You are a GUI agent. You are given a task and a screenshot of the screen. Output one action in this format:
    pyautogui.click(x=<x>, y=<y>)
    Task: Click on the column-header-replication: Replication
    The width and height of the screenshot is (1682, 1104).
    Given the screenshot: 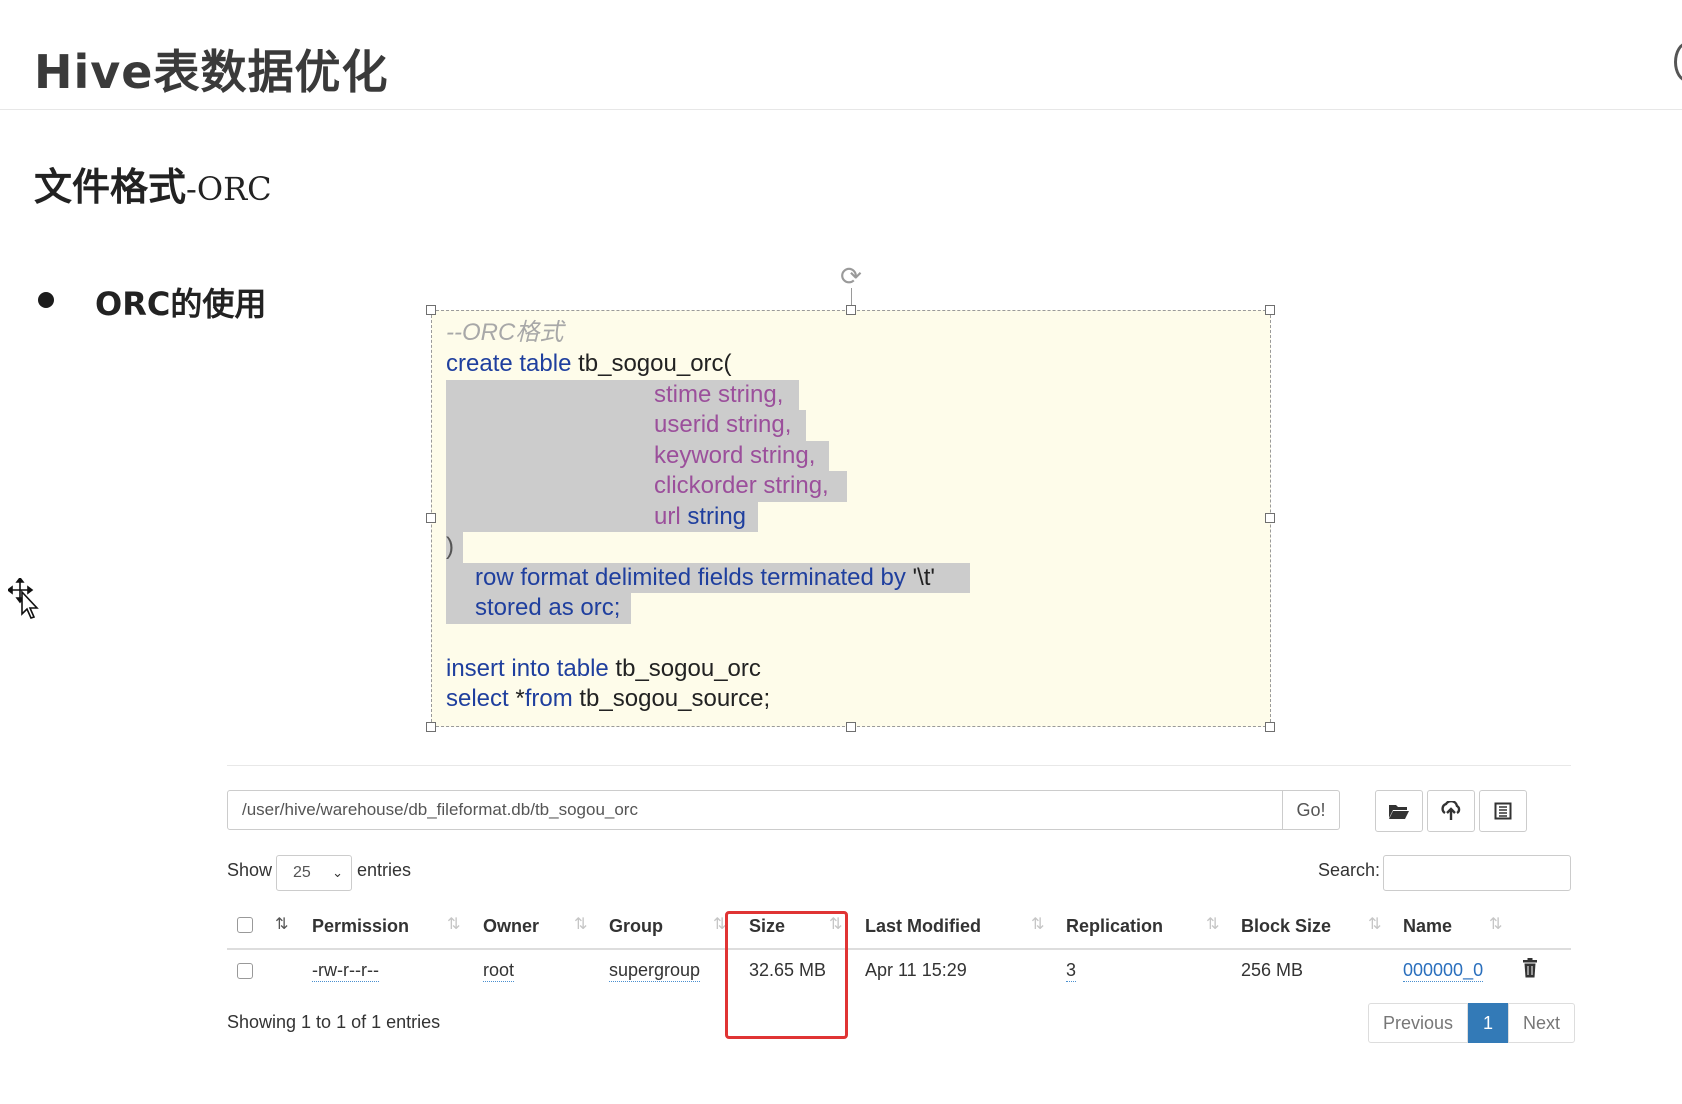 What is the action you would take?
    pyautogui.click(x=1114, y=926)
    